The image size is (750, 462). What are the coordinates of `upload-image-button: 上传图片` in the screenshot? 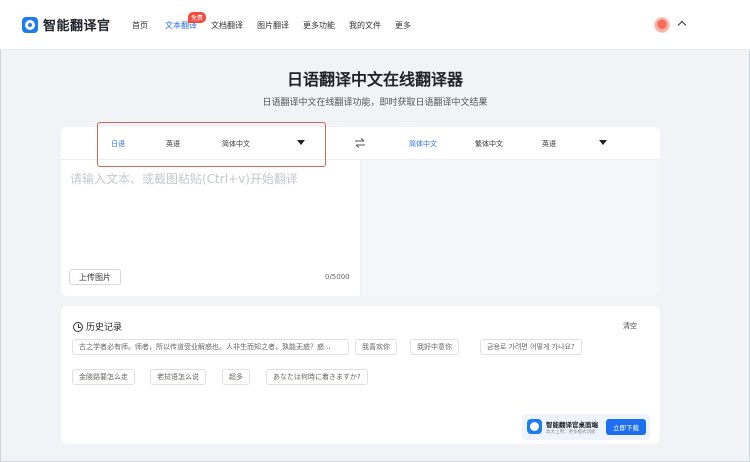 It's located at (95, 277).